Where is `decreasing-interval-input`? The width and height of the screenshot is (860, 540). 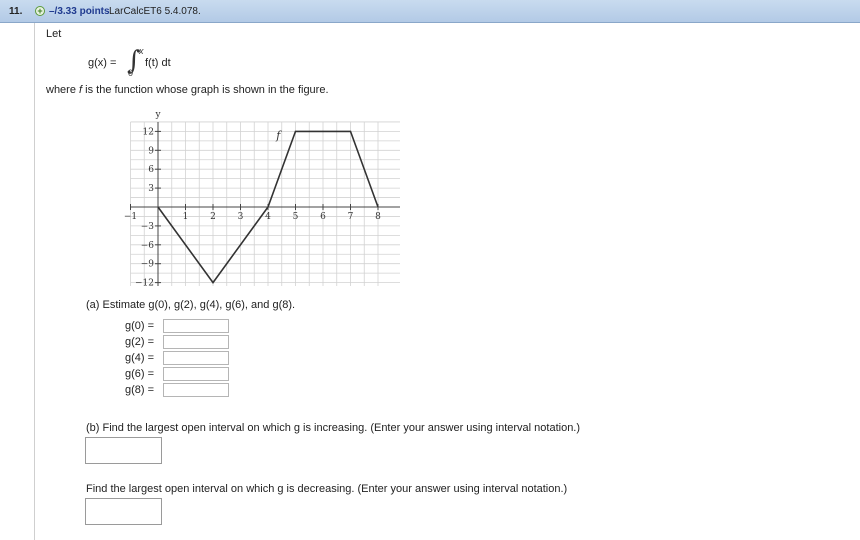
decreasing-interval-input is located at coordinates (123, 511).